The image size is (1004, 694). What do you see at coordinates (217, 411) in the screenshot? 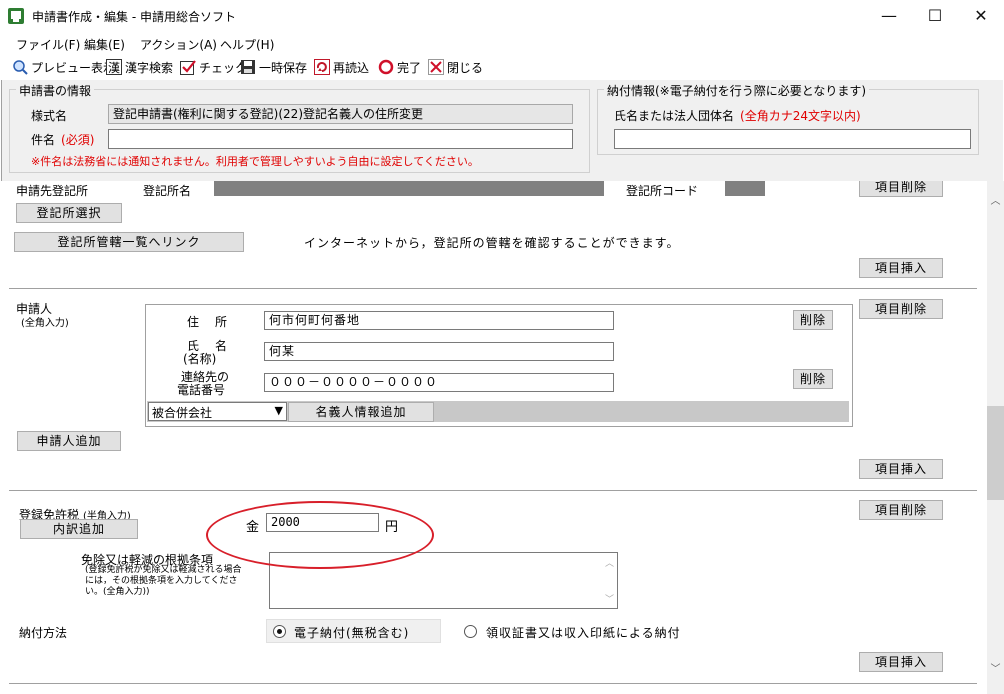
I see `merged-company-select: 被合併会社 ▼` at bounding box center [217, 411].